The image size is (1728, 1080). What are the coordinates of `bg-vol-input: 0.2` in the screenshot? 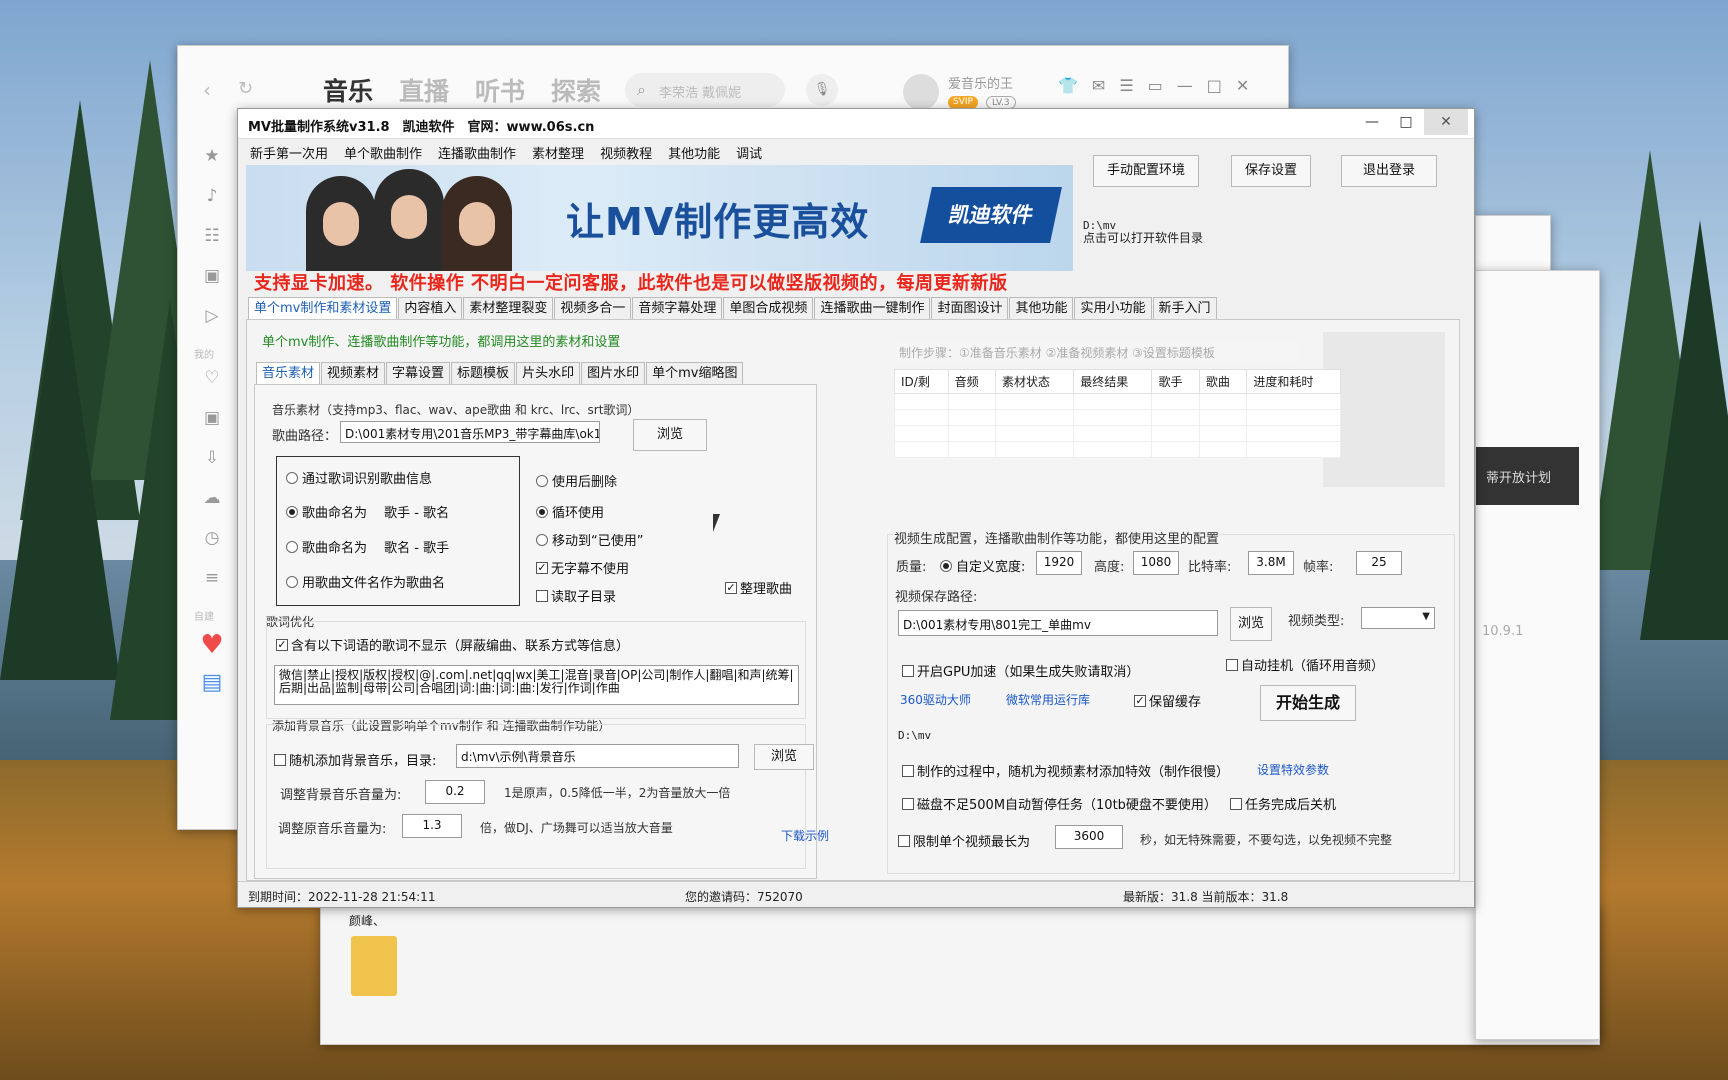 It's located at (455, 792).